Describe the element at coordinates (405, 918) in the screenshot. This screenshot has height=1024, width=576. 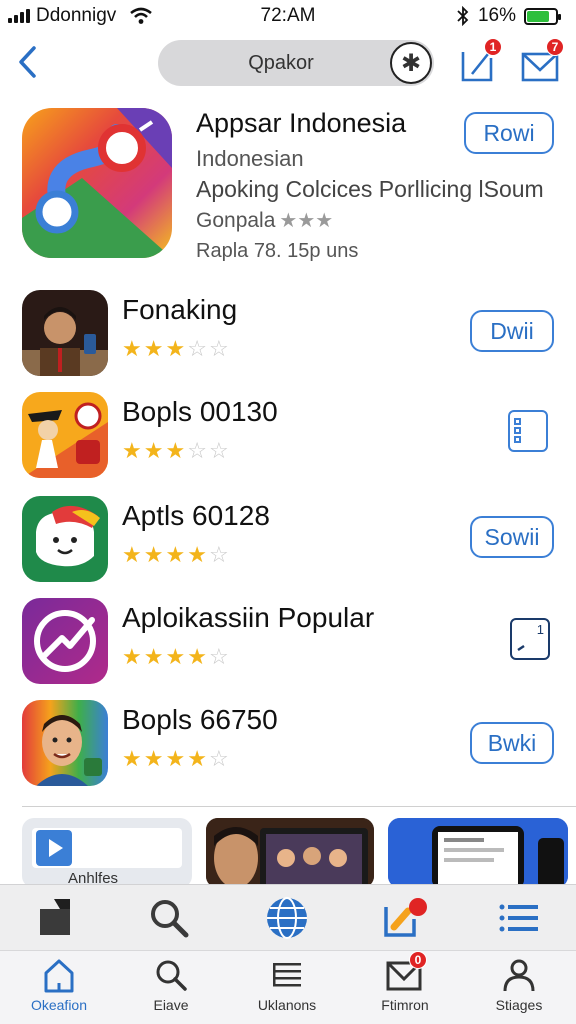
I see `edit-icon` at that location.